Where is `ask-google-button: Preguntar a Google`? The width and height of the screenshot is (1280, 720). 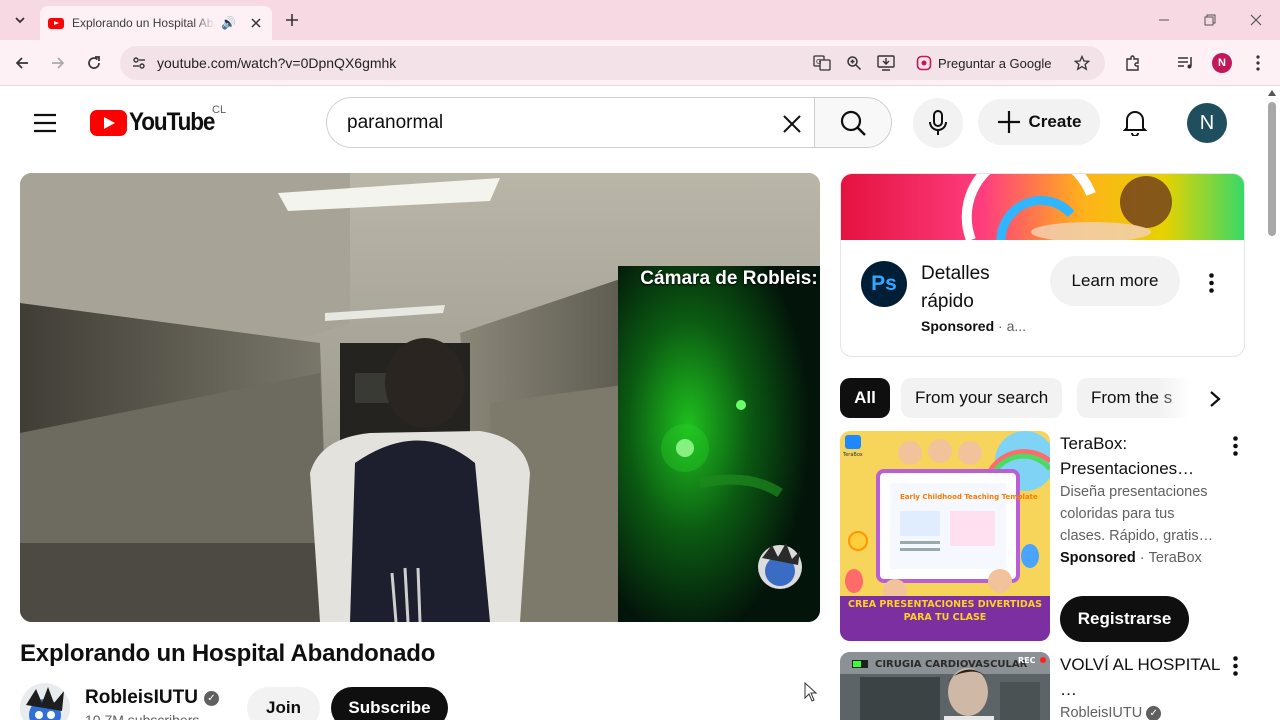 ask-google-button: Preguntar a Google is located at coordinates (983, 63).